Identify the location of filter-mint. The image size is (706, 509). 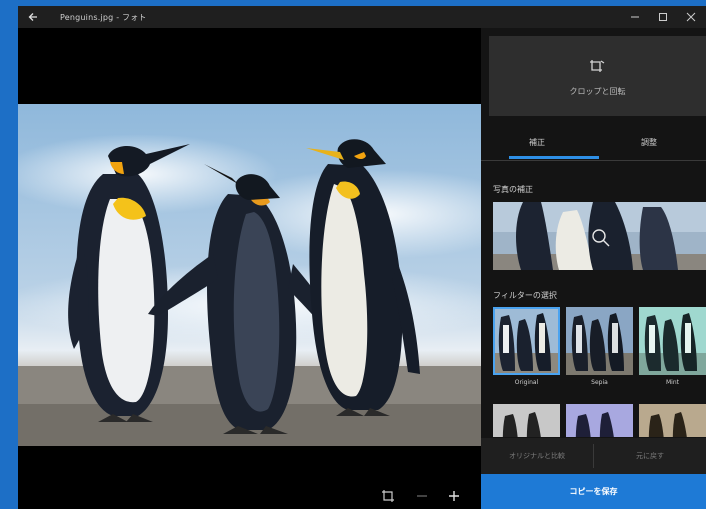
(672, 341).